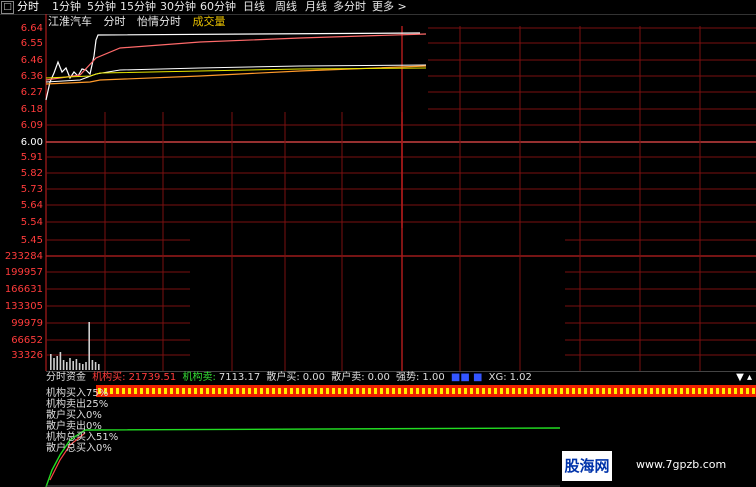 This screenshot has width=756, height=487. I want to click on fund-ratio-label: 散户买入0%, so click(74, 415).